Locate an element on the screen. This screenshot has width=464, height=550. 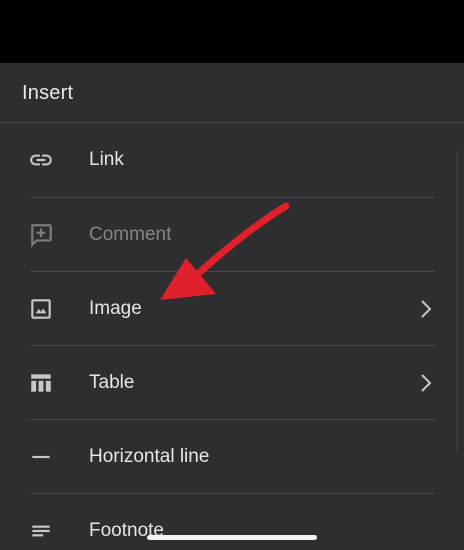
link-icon is located at coordinates (41, 160).